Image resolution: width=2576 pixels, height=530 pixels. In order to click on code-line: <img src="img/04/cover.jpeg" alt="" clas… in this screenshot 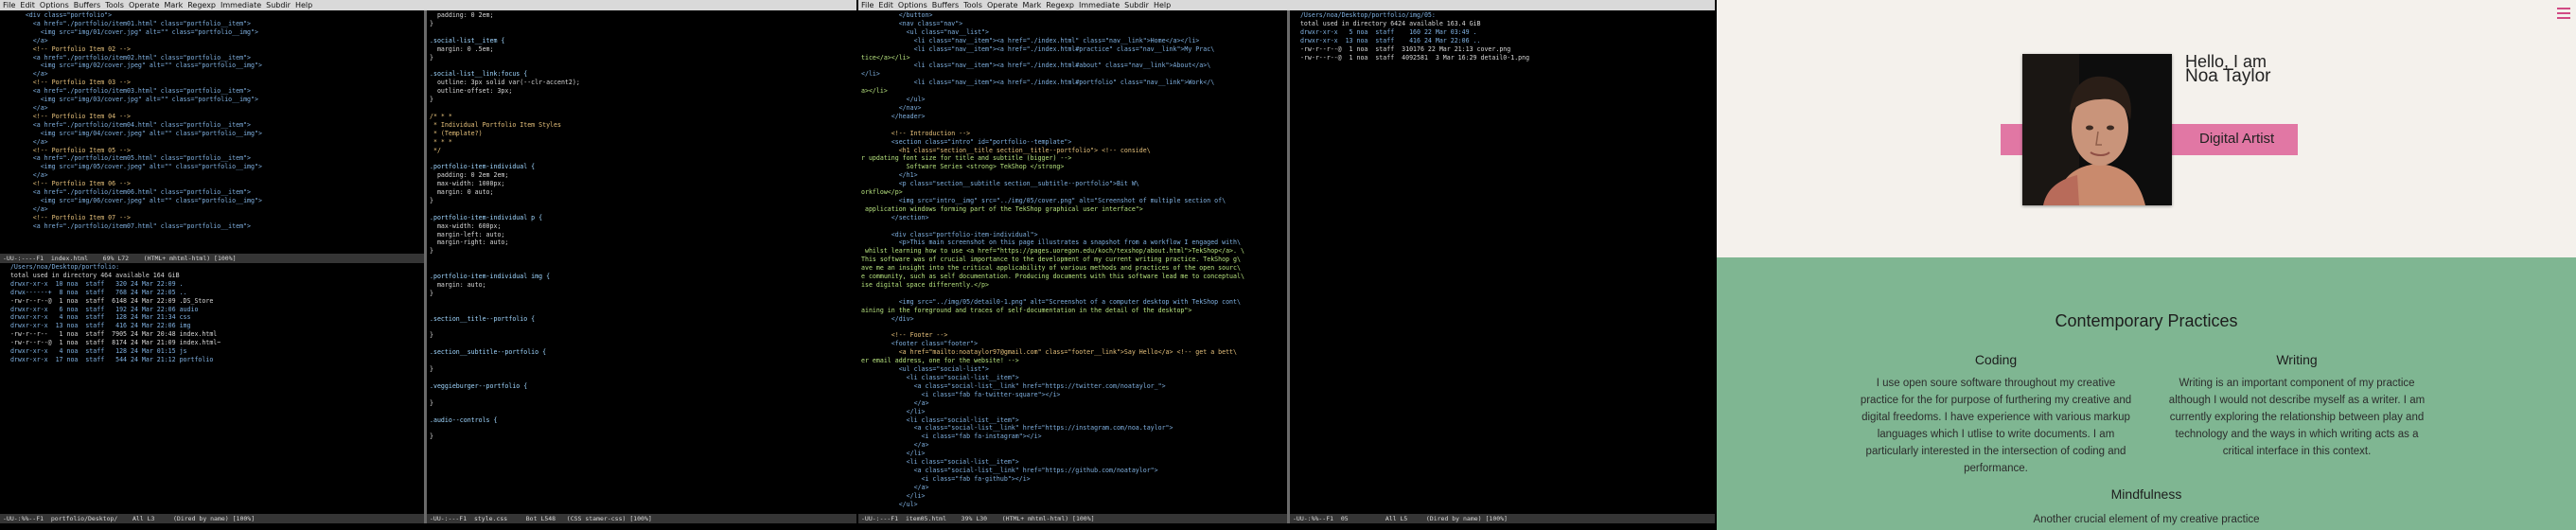, I will do `click(132, 133)`.